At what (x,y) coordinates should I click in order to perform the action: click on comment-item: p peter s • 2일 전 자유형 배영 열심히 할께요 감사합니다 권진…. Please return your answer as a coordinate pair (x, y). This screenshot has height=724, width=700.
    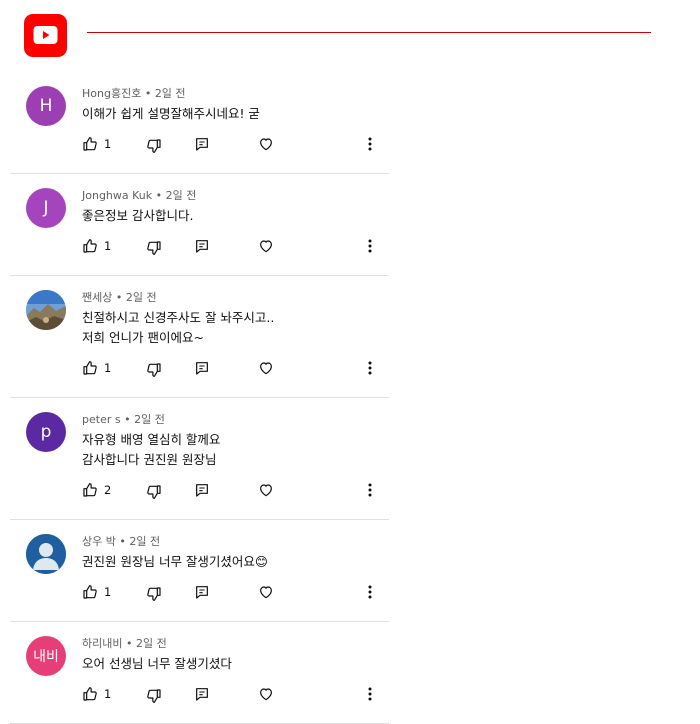
    Looking at the image, I should click on (199, 459).